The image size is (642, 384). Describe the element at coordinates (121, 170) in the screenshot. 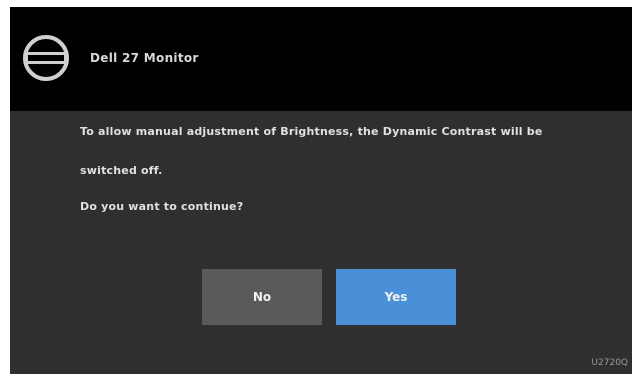

I see `message-line-2: switched off.` at that location.